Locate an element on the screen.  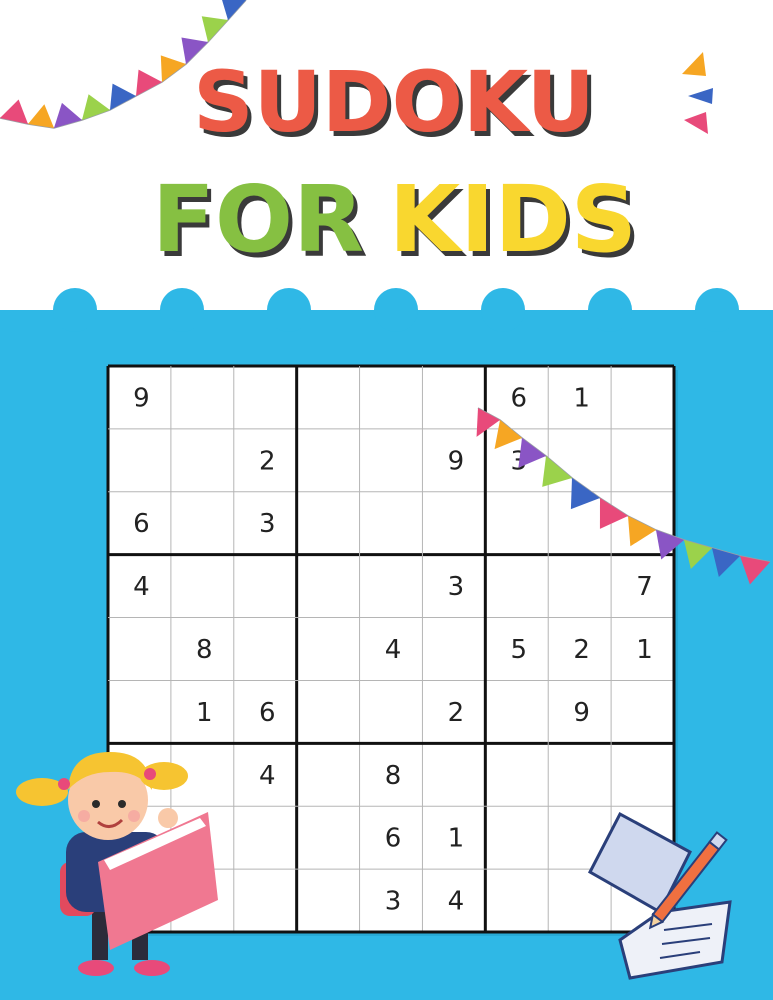
title-line-1: SUDOKU SUDOKU is located at coordinates (396, 104).